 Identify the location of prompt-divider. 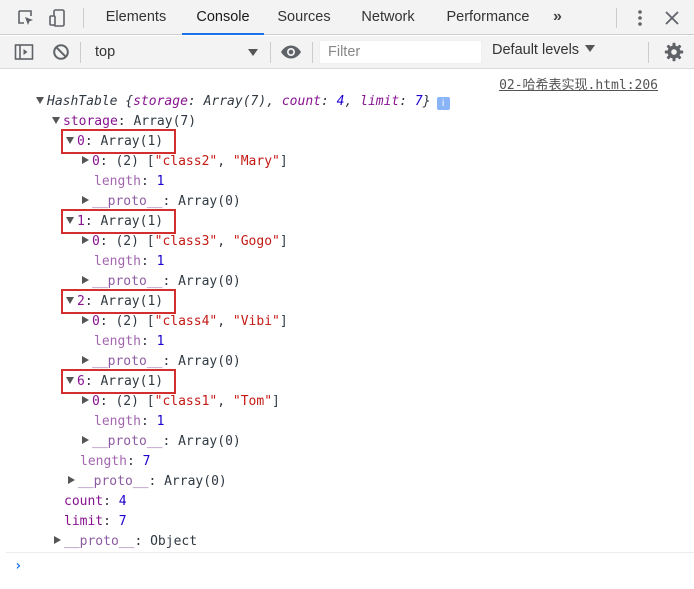
(350, 552).